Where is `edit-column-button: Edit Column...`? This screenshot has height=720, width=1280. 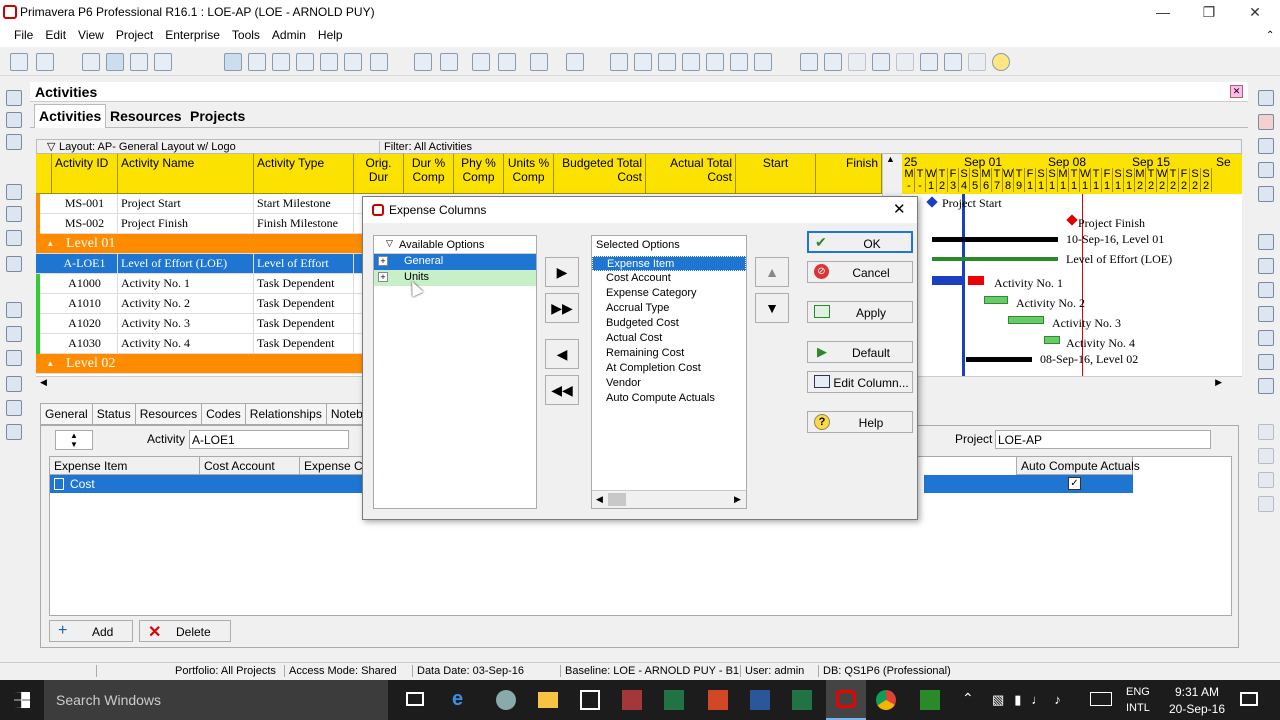
edit-column-button: Edit Column... is located at coordinates (860, 382).